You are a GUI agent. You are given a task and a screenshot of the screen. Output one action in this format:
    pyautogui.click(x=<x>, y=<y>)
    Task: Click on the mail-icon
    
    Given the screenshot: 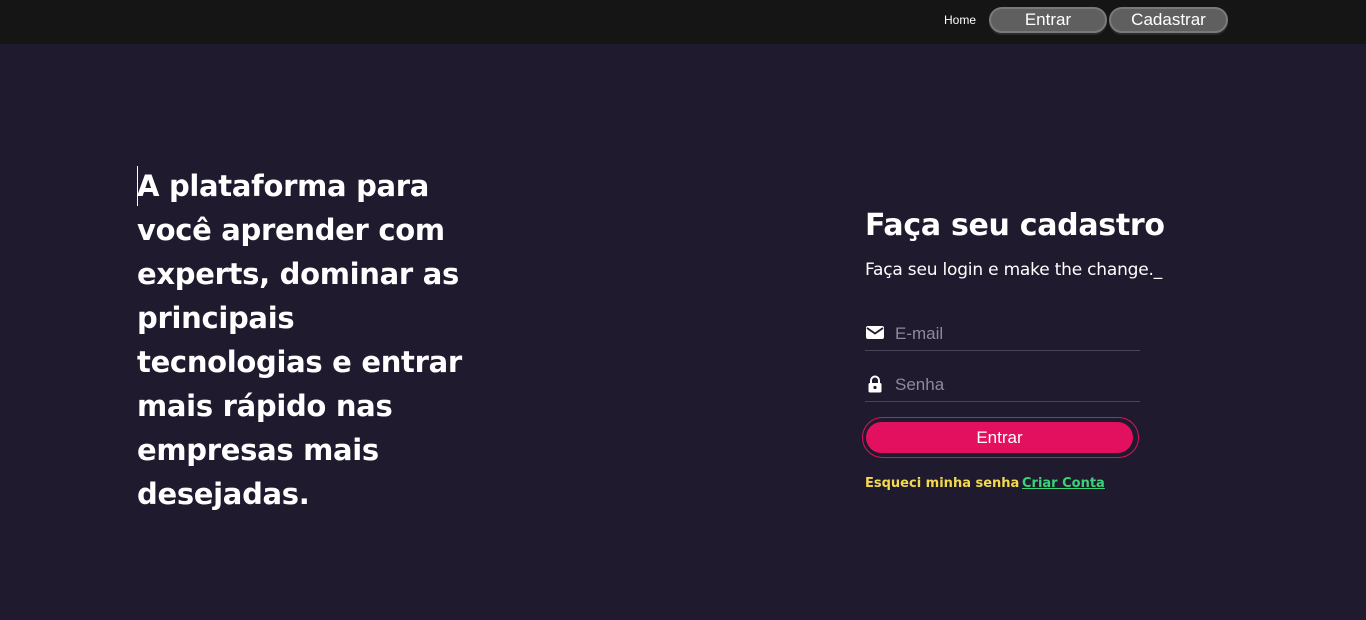 What is the action you would take?
    pyautogui.click(x=875, y=333)
    